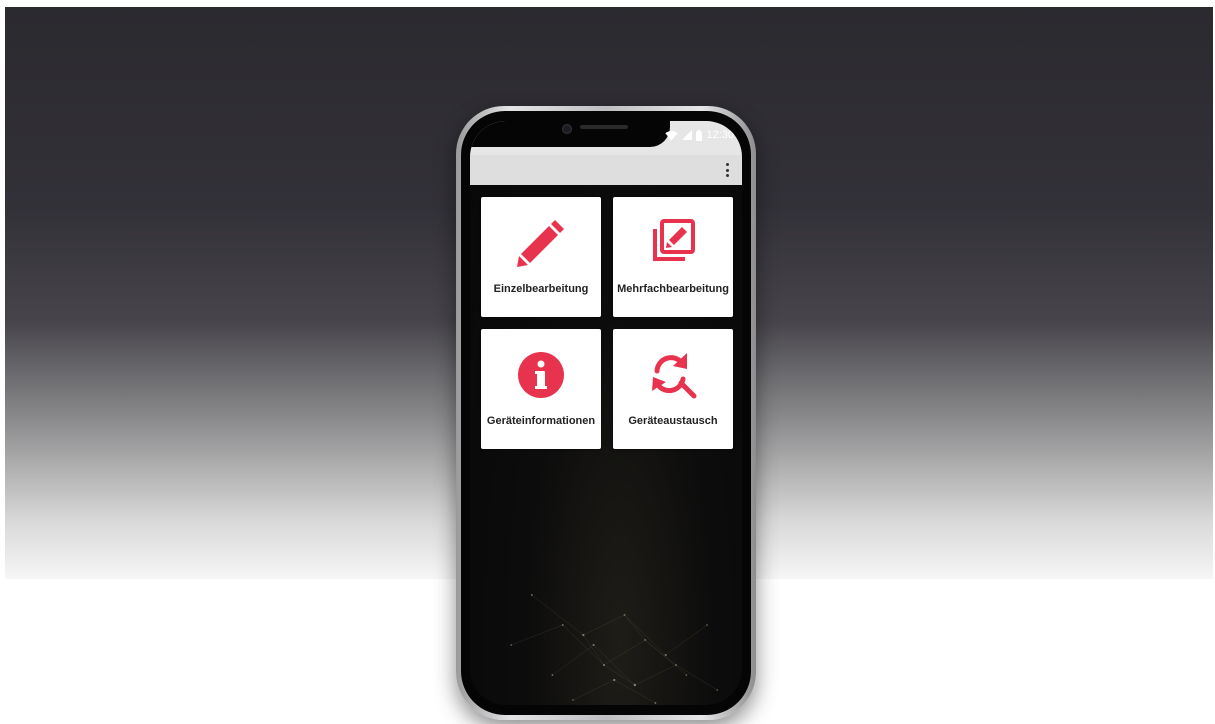 The height and width of the screenshot is (724, 1215). Describe the element at coordinates (567, 129) in the screenshot. I see `camera-icon` at that location.